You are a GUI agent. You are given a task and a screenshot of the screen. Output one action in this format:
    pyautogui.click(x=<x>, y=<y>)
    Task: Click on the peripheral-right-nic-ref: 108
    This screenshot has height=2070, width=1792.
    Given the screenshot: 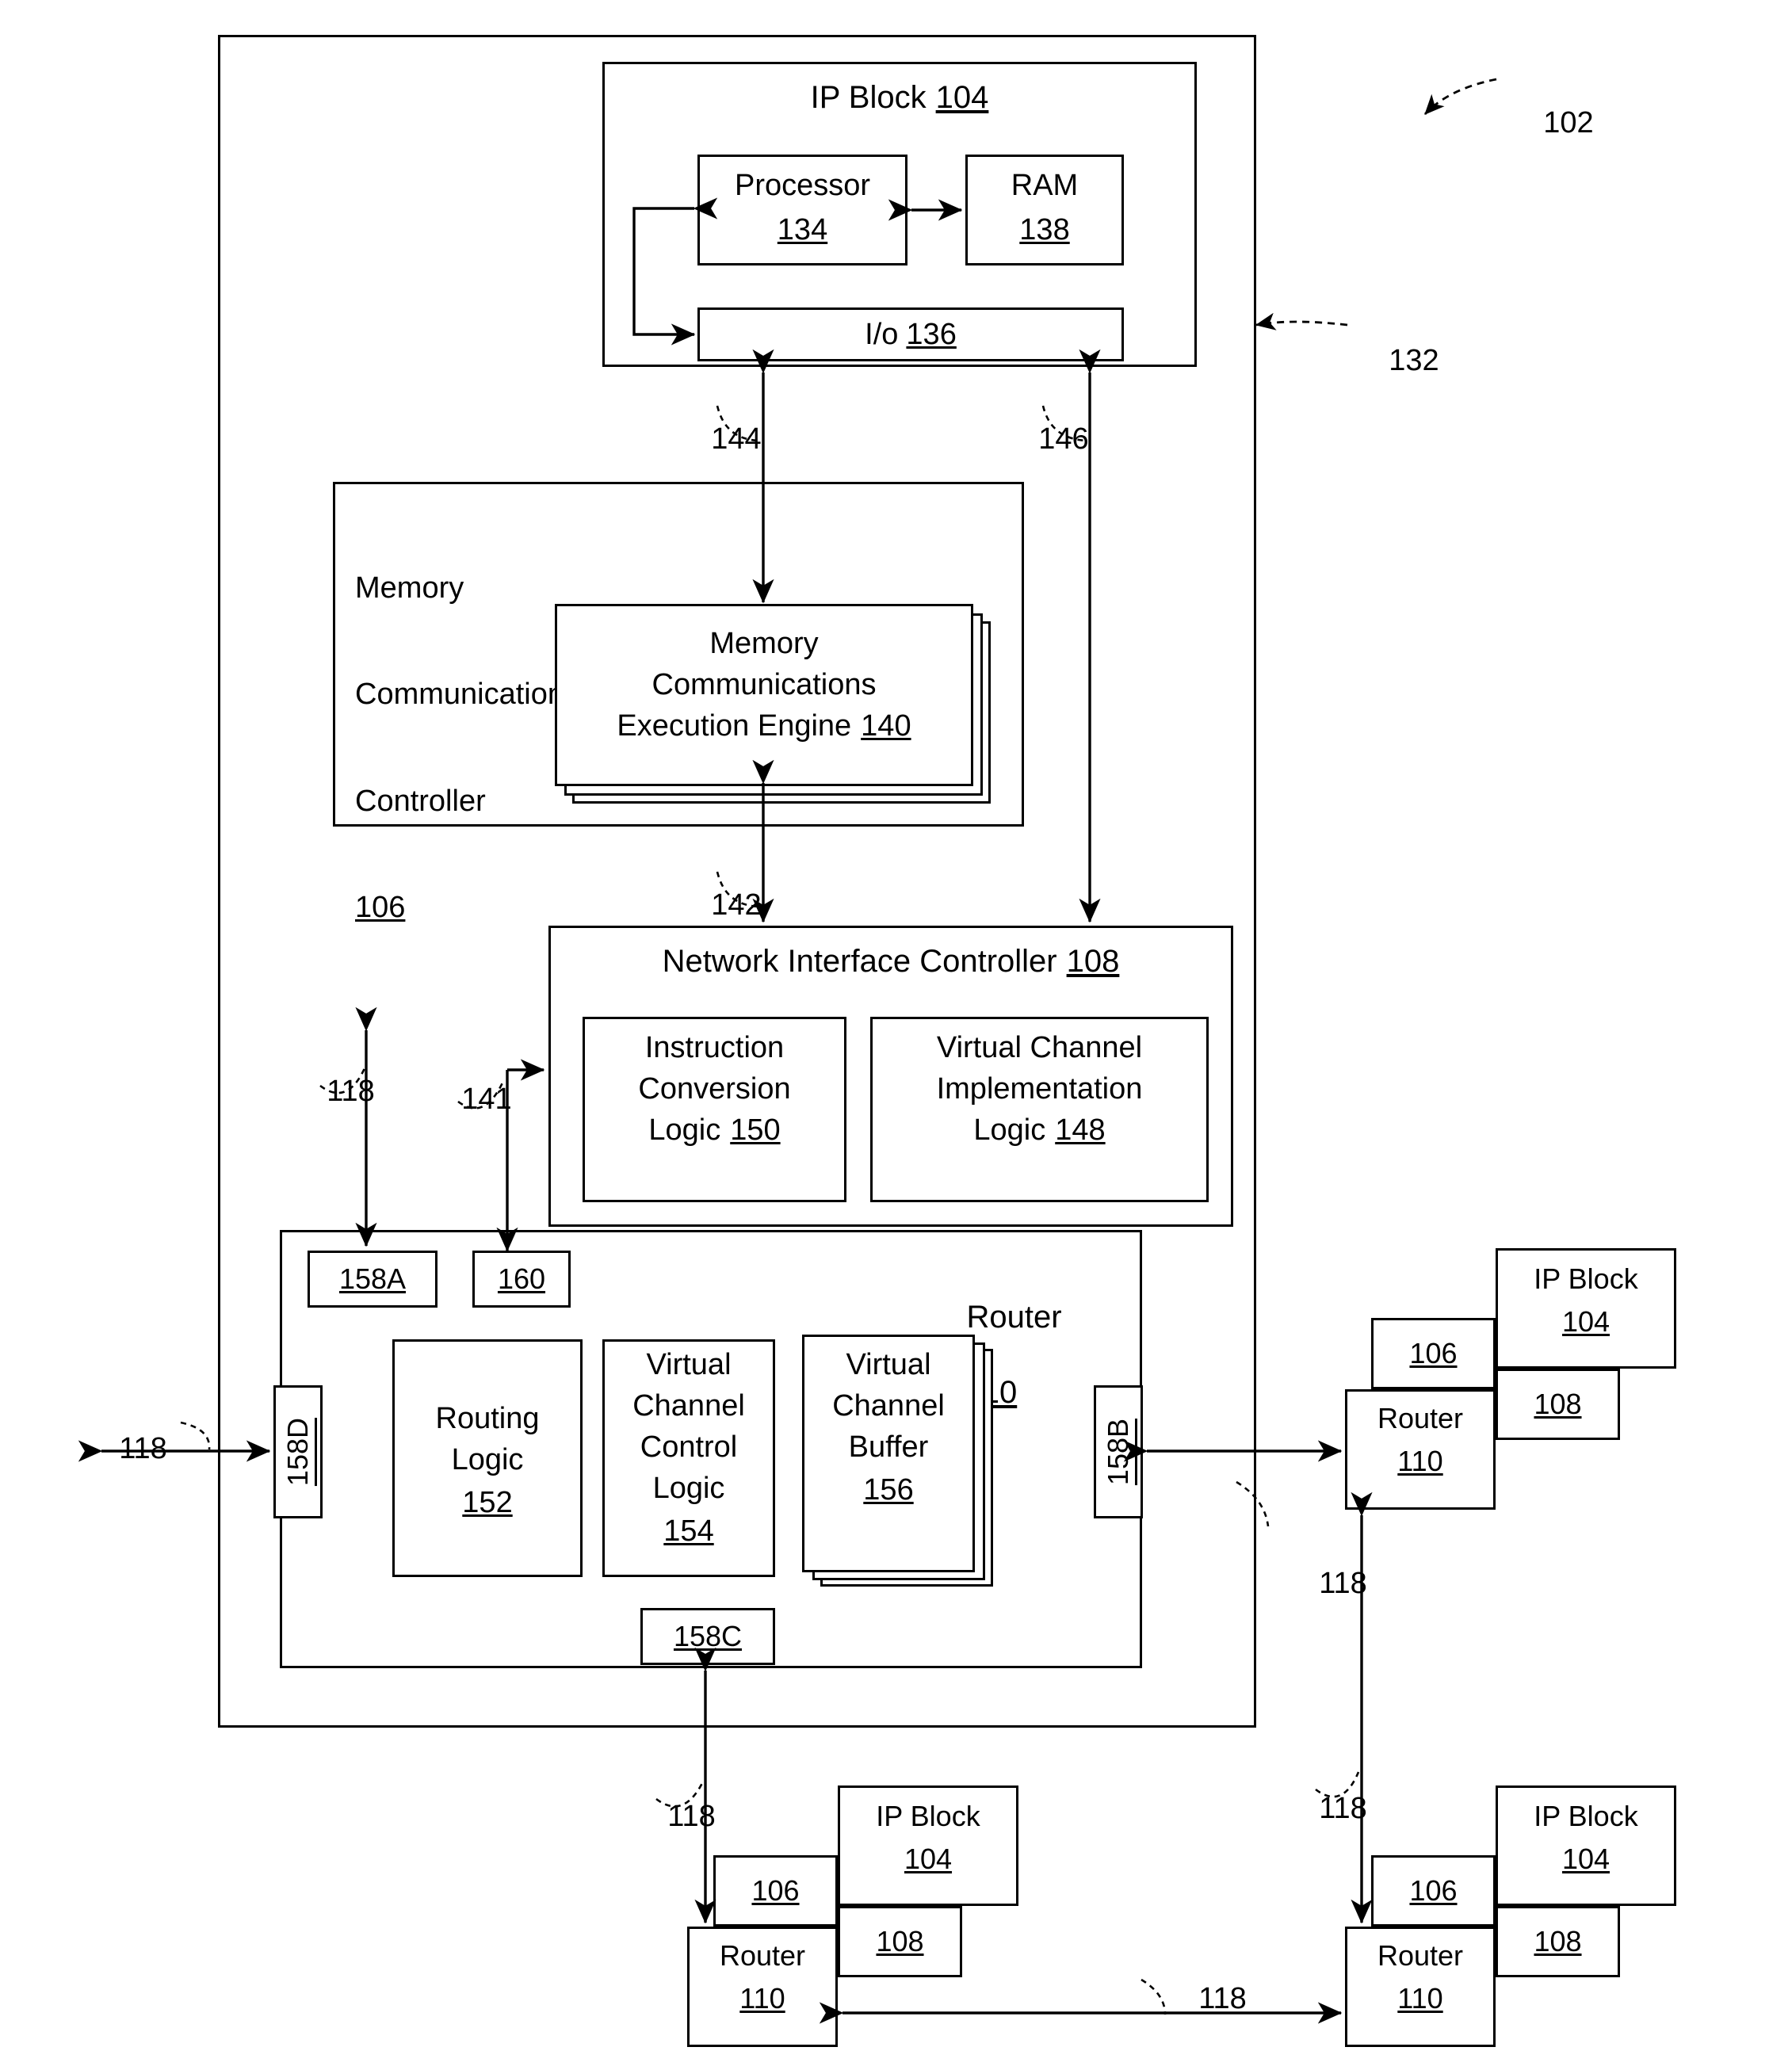 What is the action you would take?
    pyautogui.click(x=1558, y=1403)
    